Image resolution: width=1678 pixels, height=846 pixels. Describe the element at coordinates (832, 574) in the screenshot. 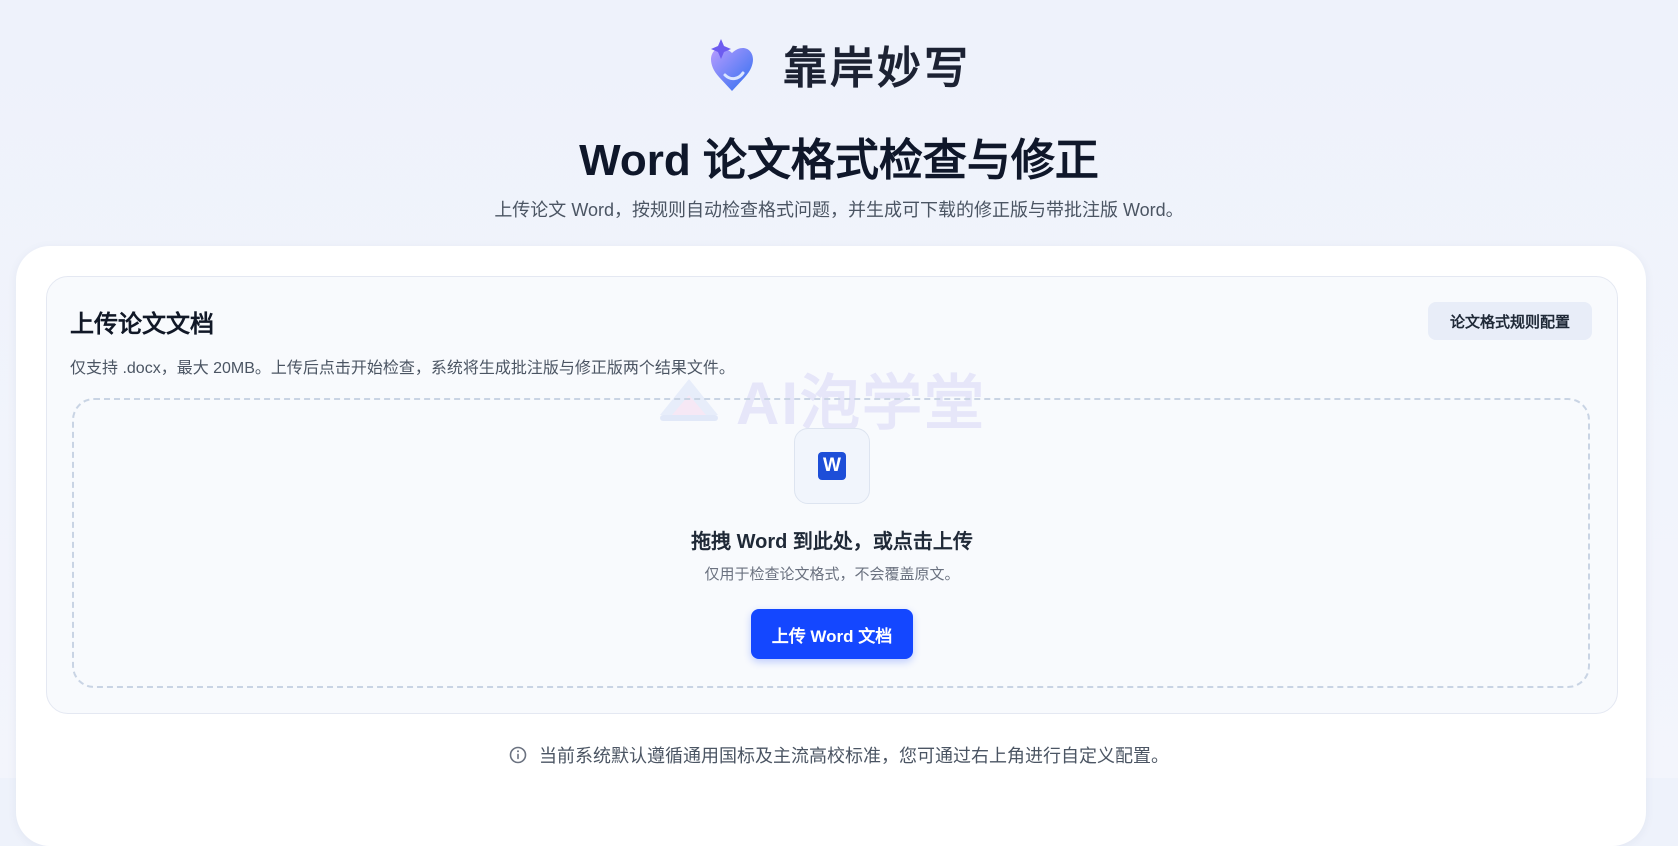

I see `dropzone-hint: 仅用于检查论文格式，不会覆盖原文。` at that location.